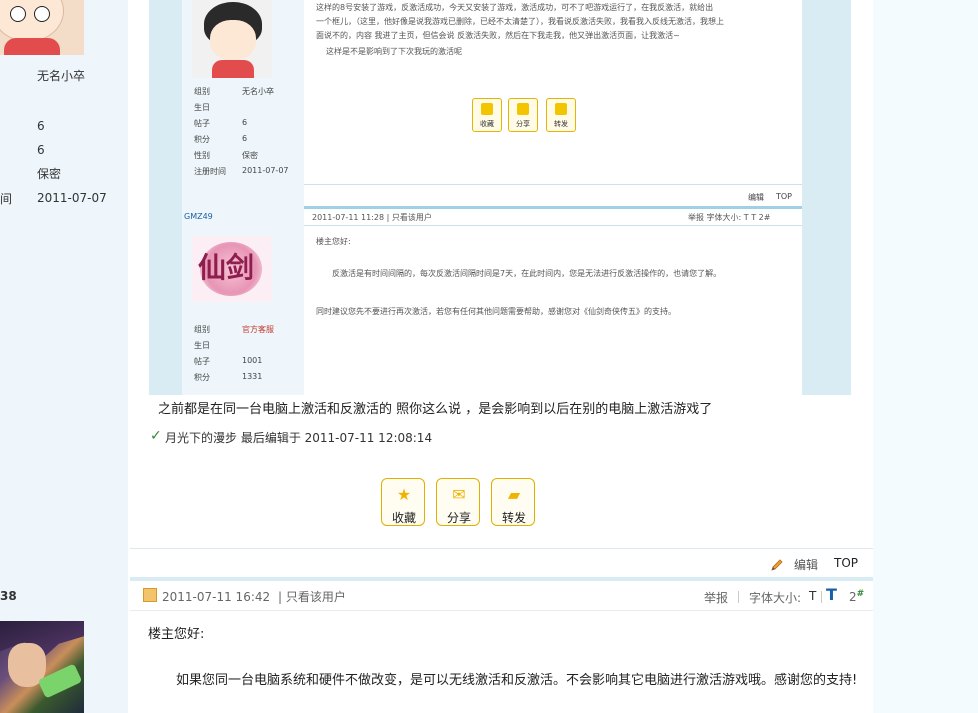 This screenshot has height=713, width=978. Describe the element at coordinates (49, 174) in the screenshot. I see `user-gender-value: 保密` at that location.